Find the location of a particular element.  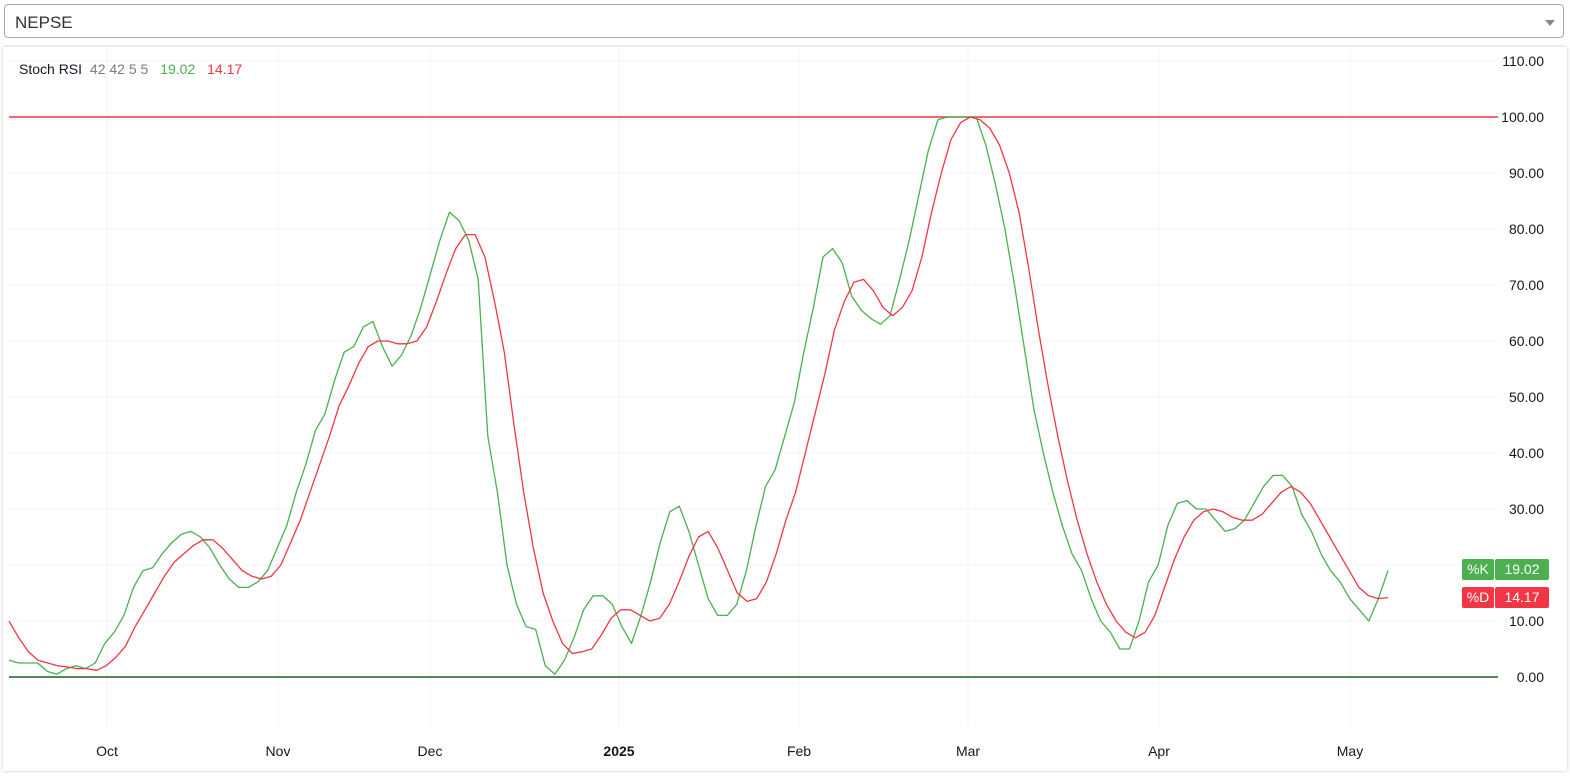

x-tick-label: Mar is located at coordinates (968, 751).